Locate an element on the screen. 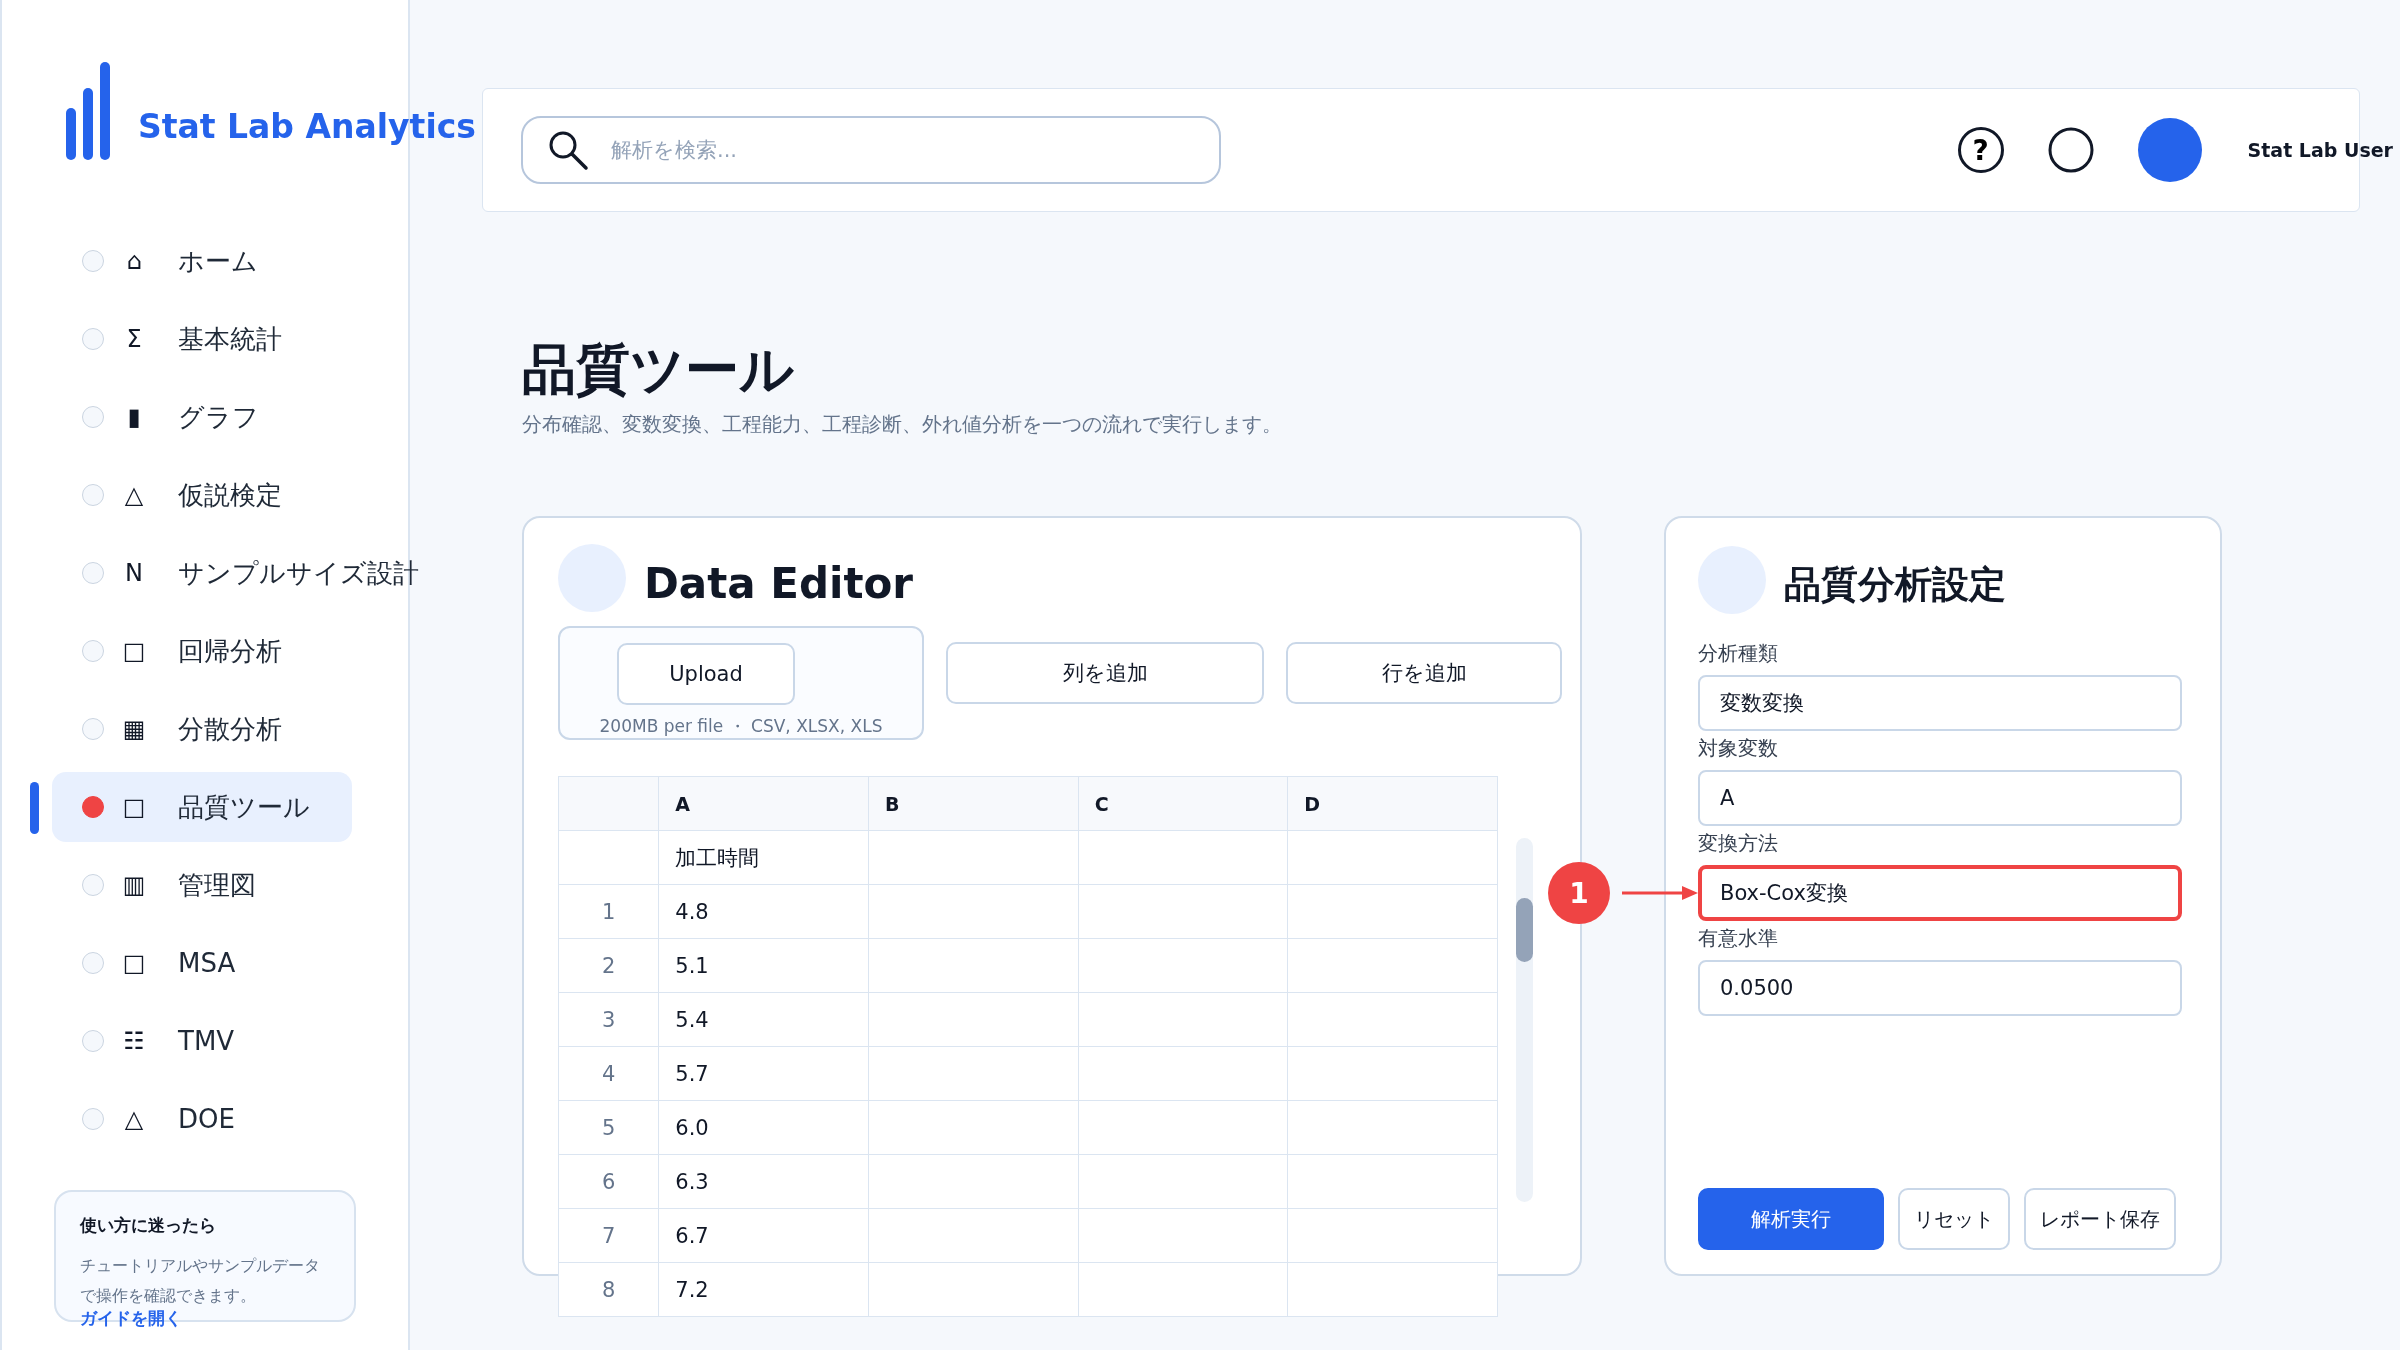 The width and height of the screenshot is (2400, 1350). nav-item: □ 回帰分析 is located at coordinates (202, 651).